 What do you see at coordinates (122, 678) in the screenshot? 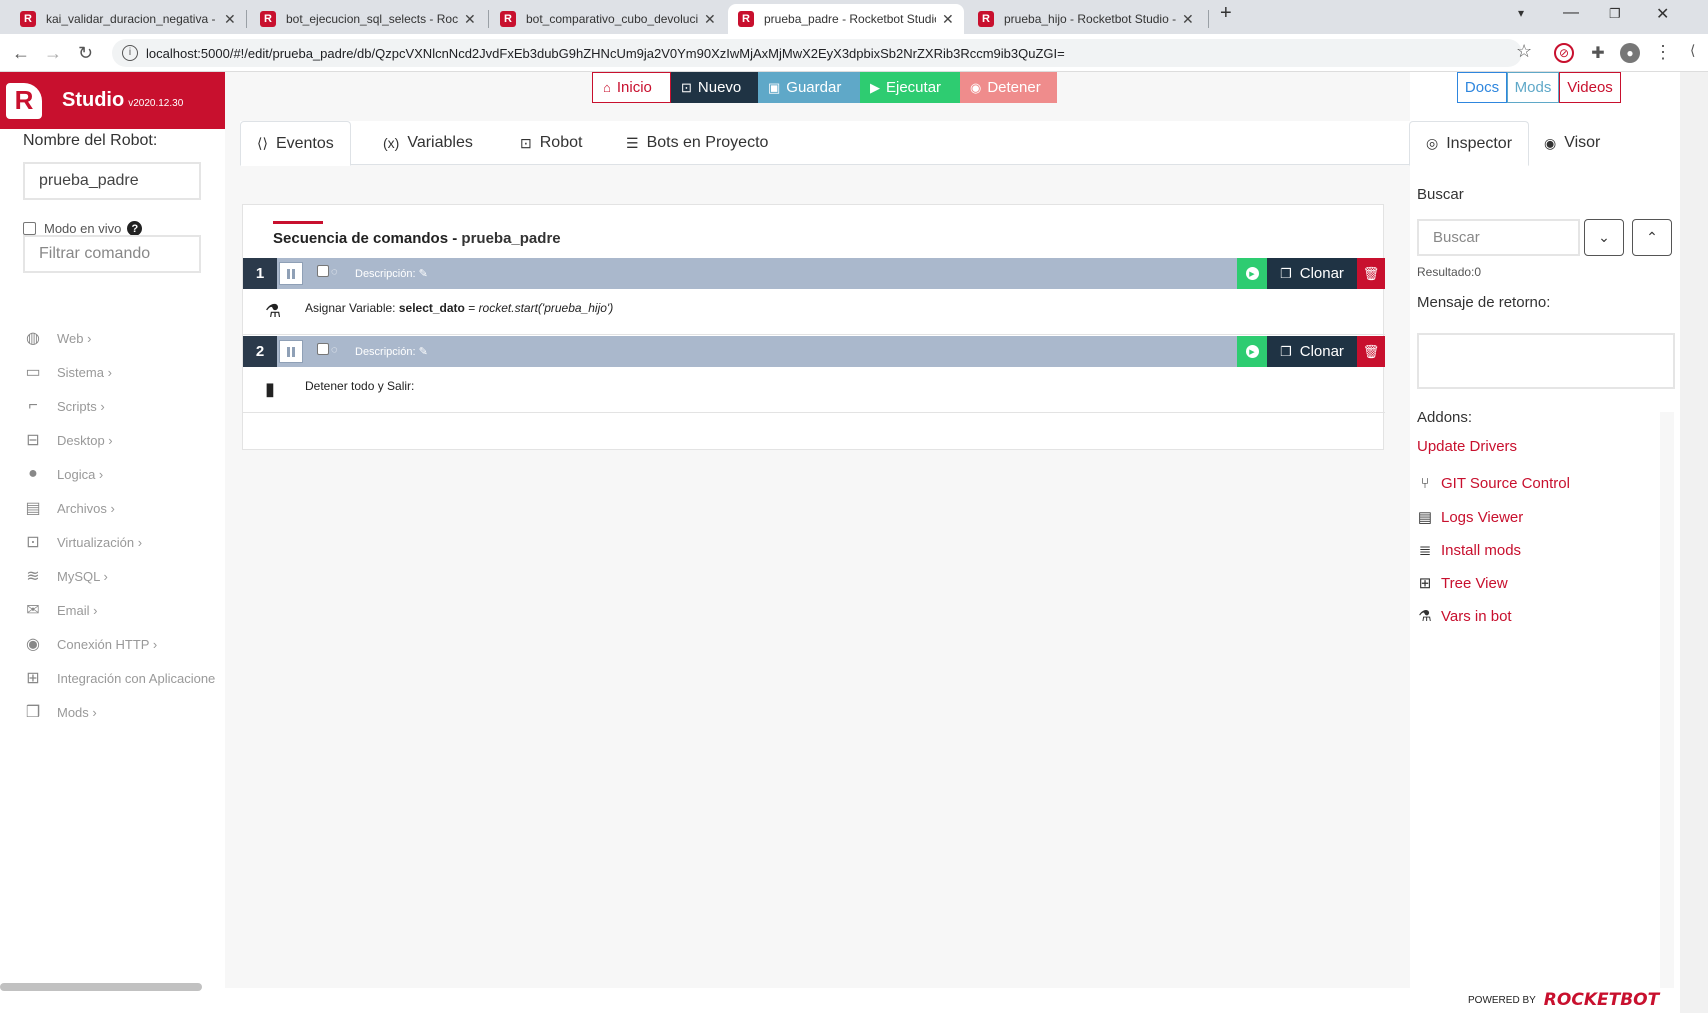
I see `sidebar-category-integracion: ⊞ Integración con Aplicacione` at bounding box center [122, 678].